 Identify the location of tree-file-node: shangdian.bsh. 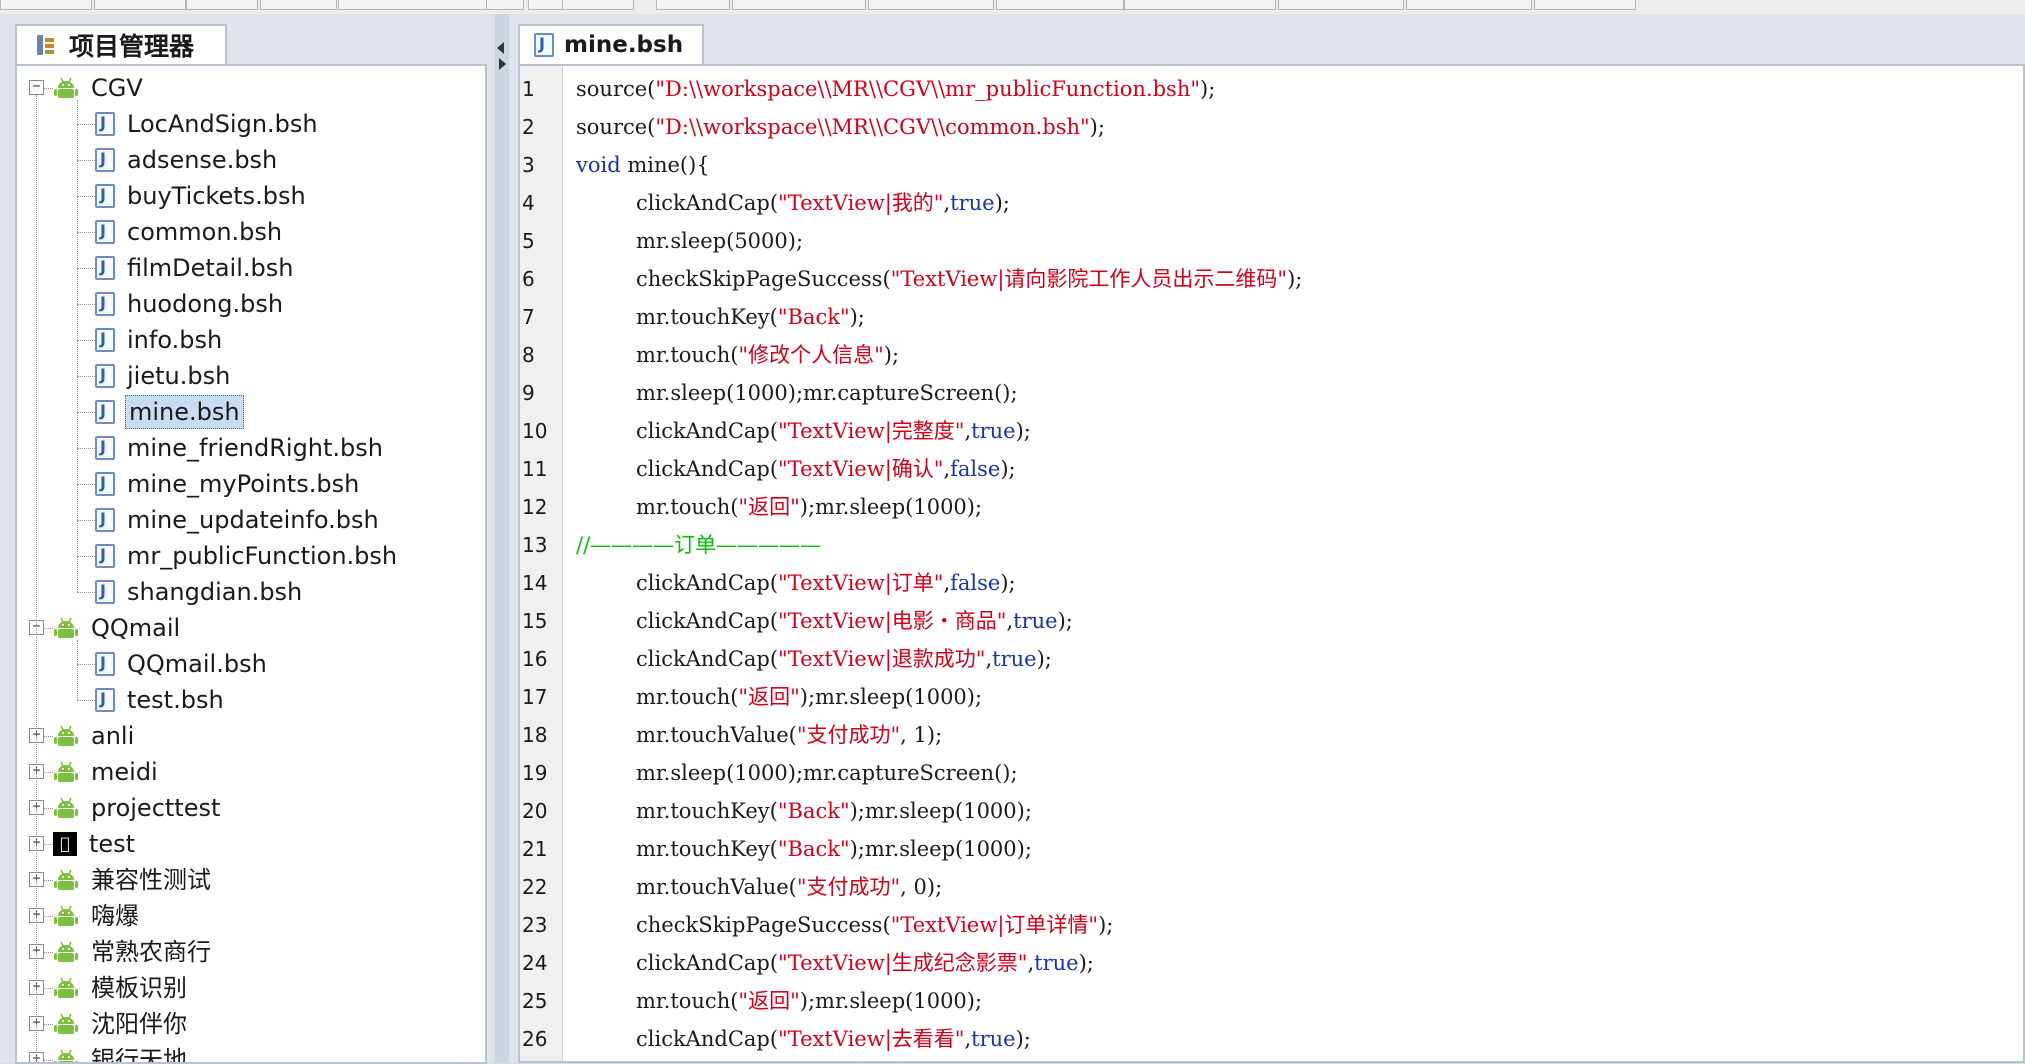
(199, 592).